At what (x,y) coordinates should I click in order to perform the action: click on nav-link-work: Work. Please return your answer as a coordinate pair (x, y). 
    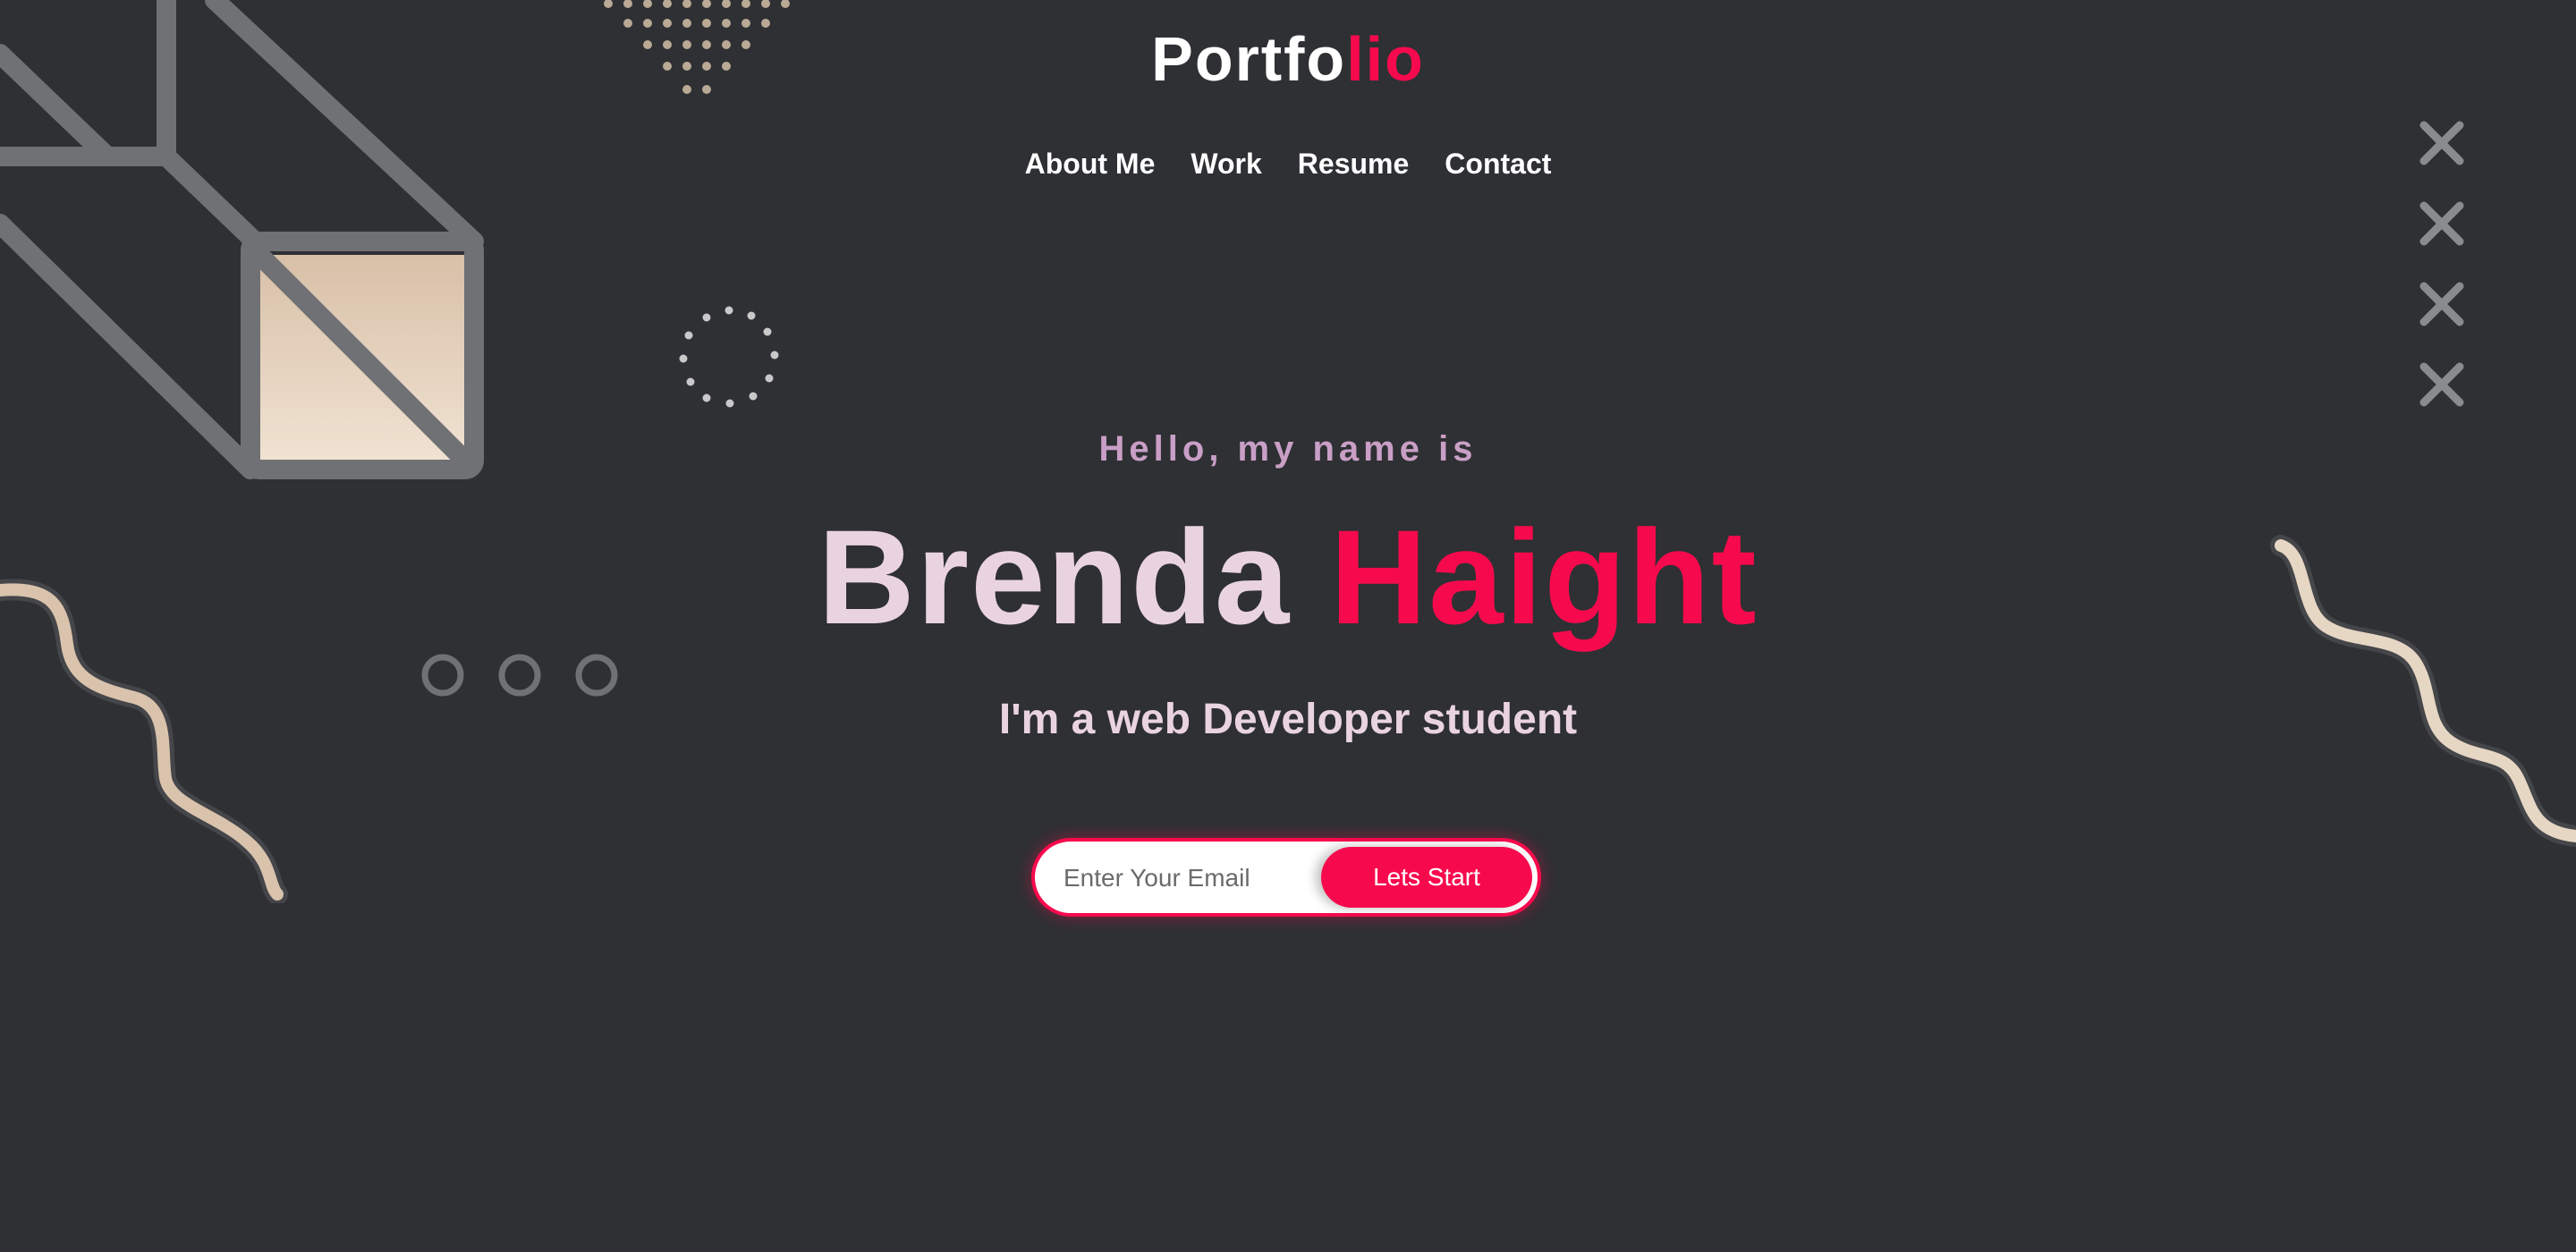
    Looking at the image, I should click on (1226, 163).